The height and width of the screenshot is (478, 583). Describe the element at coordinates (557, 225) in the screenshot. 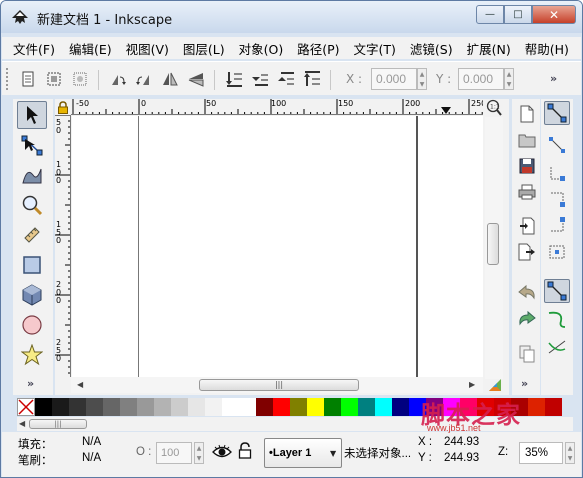

I see `snap-bbox-midpoints-button` at that location.